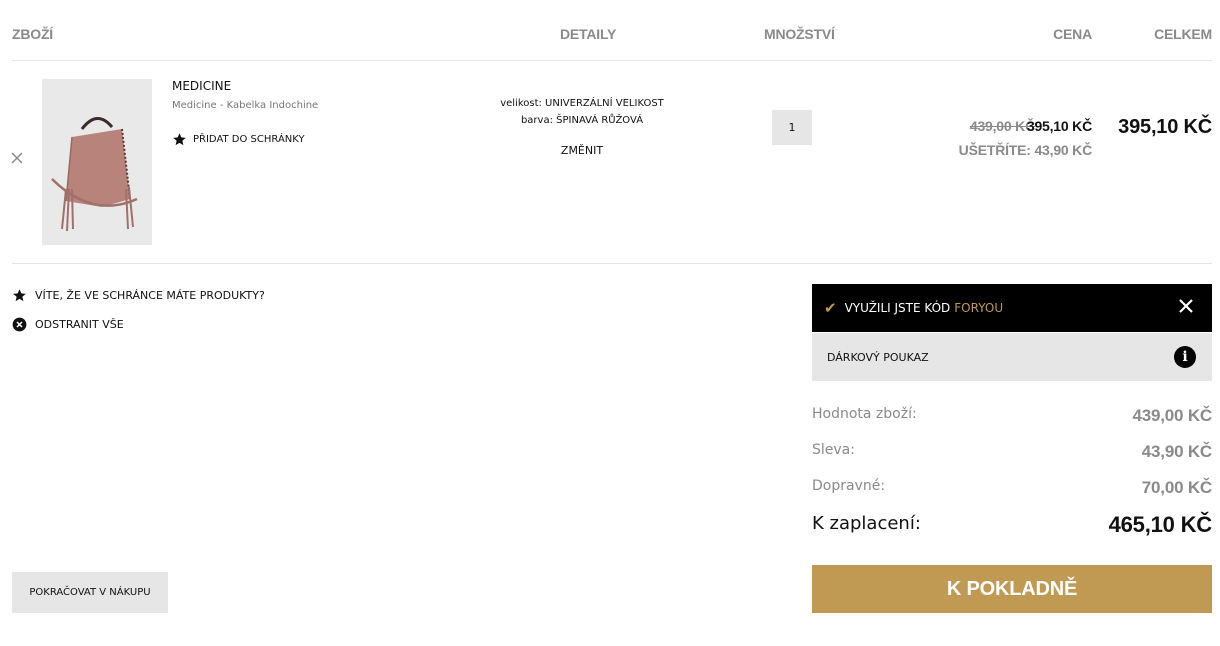 The height and width of the screenshot is (646, 1220). I want to click on header-item: ZBOŽÍ, so click(32, 34).